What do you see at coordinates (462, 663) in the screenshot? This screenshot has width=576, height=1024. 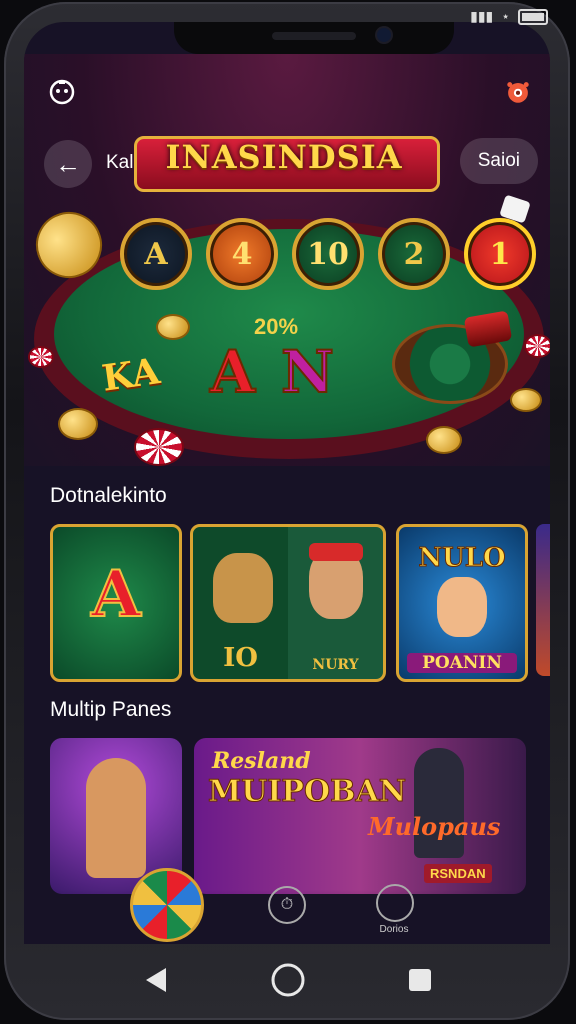 I see `tile-caption: POANIN` at bounding box center [462, 663].